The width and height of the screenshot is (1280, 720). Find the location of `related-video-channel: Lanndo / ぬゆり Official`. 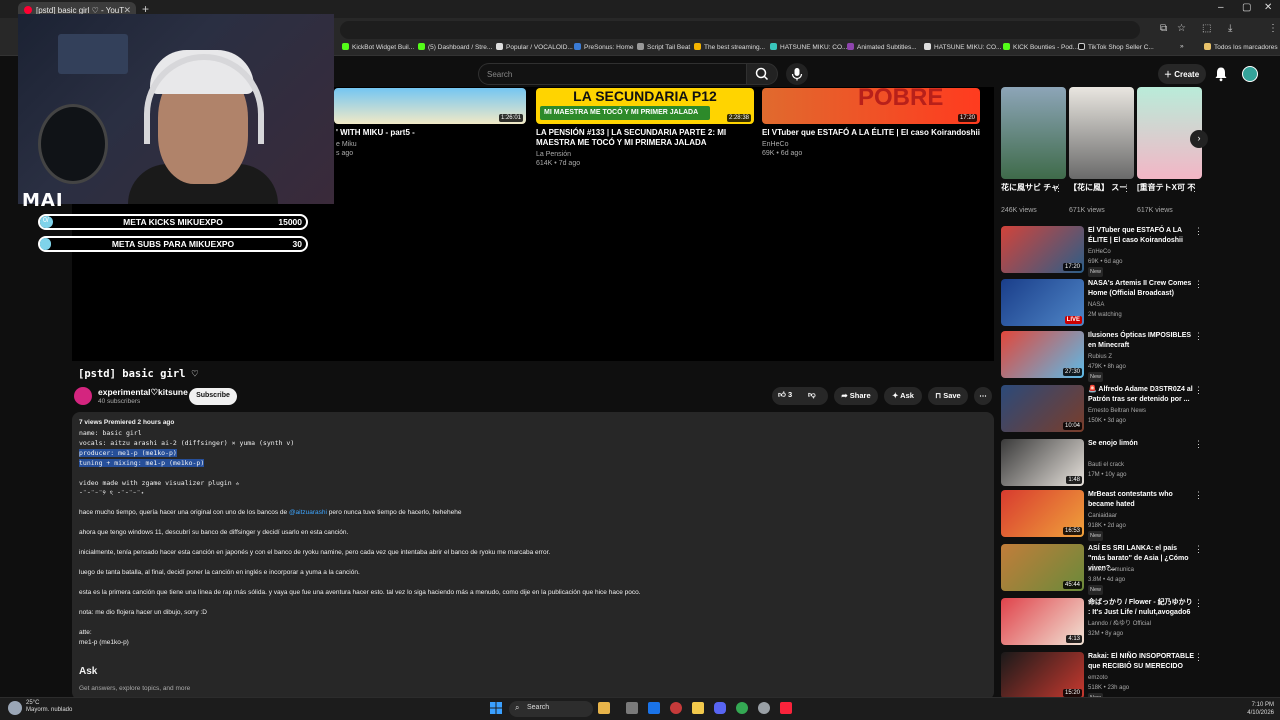

related-video-channel: Lanndo / ぬゆり Official is located at coordinates (1119, 624).